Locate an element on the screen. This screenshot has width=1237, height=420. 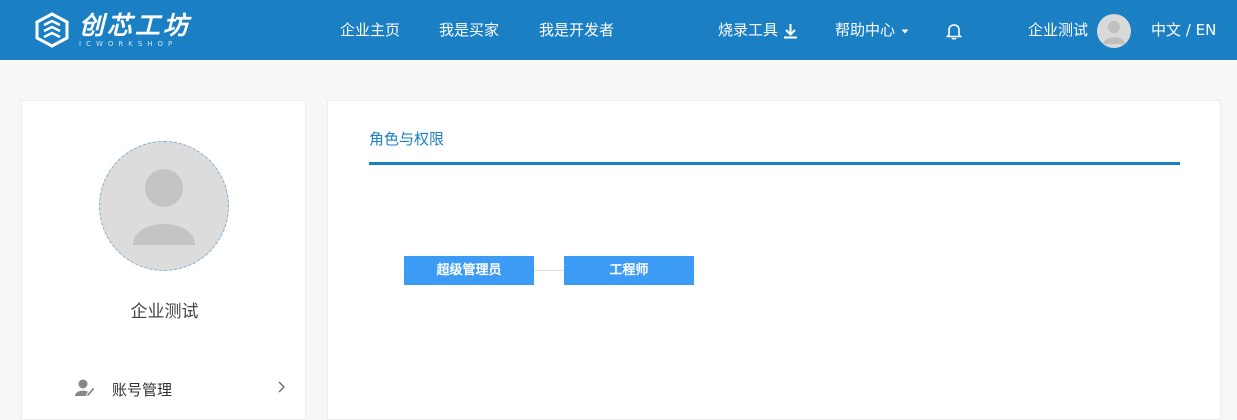
user-menu: 企业测试 is located at coordinates (1058, 30).